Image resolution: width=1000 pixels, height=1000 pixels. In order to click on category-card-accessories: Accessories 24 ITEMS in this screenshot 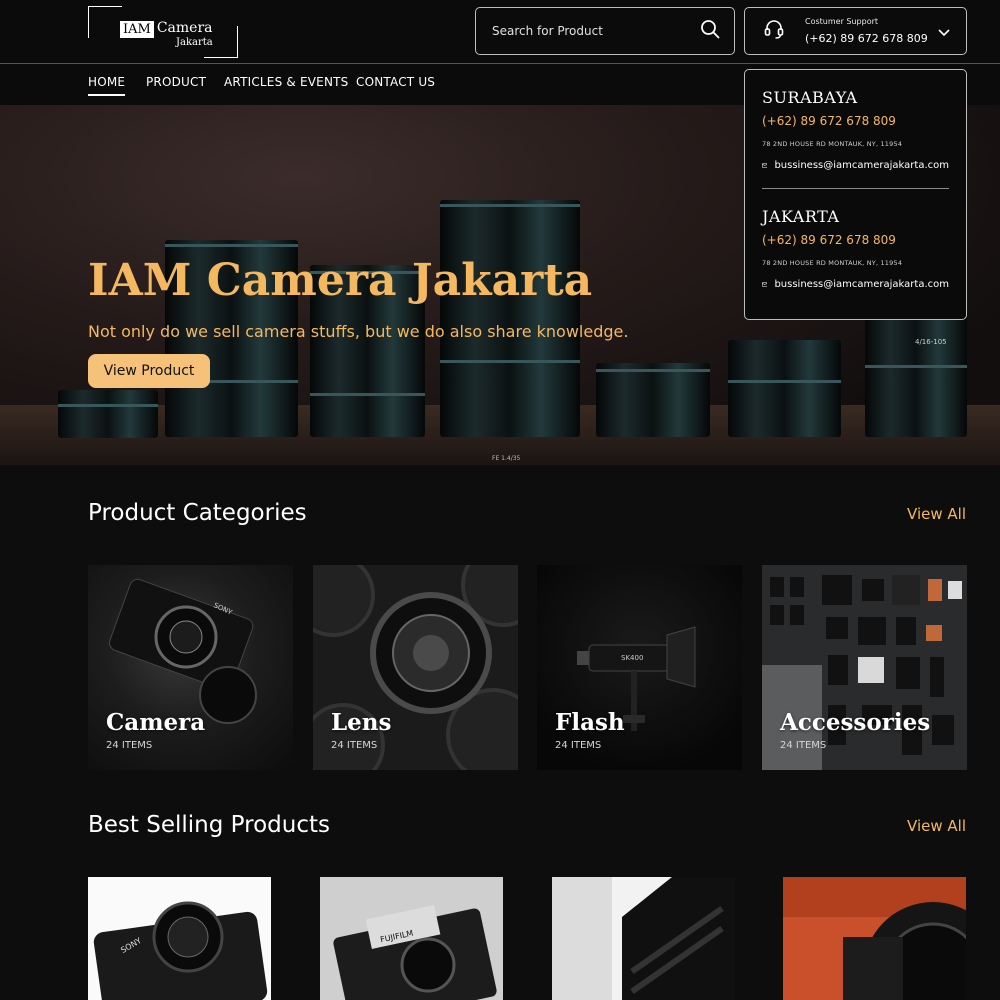, I will do `click(864, 667)`.